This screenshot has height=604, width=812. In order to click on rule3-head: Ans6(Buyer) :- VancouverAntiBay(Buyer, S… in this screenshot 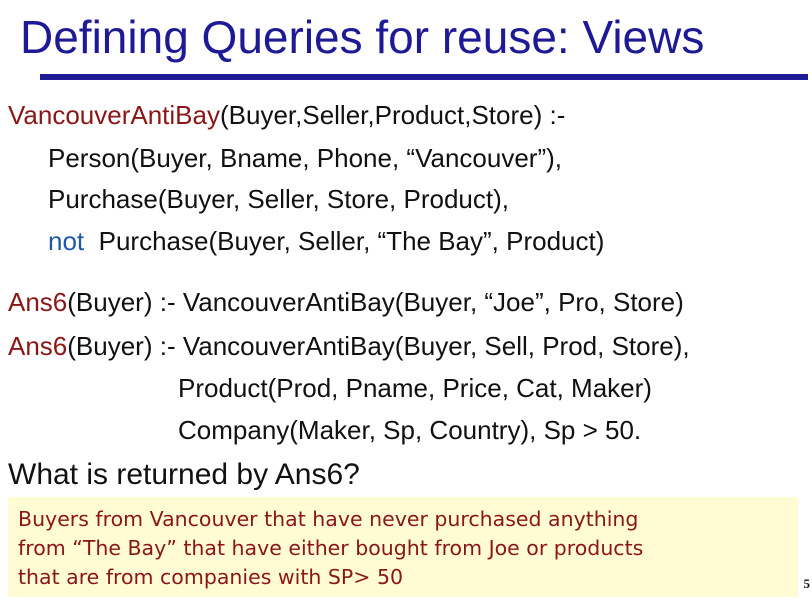, I will do `click(349, 346)`.